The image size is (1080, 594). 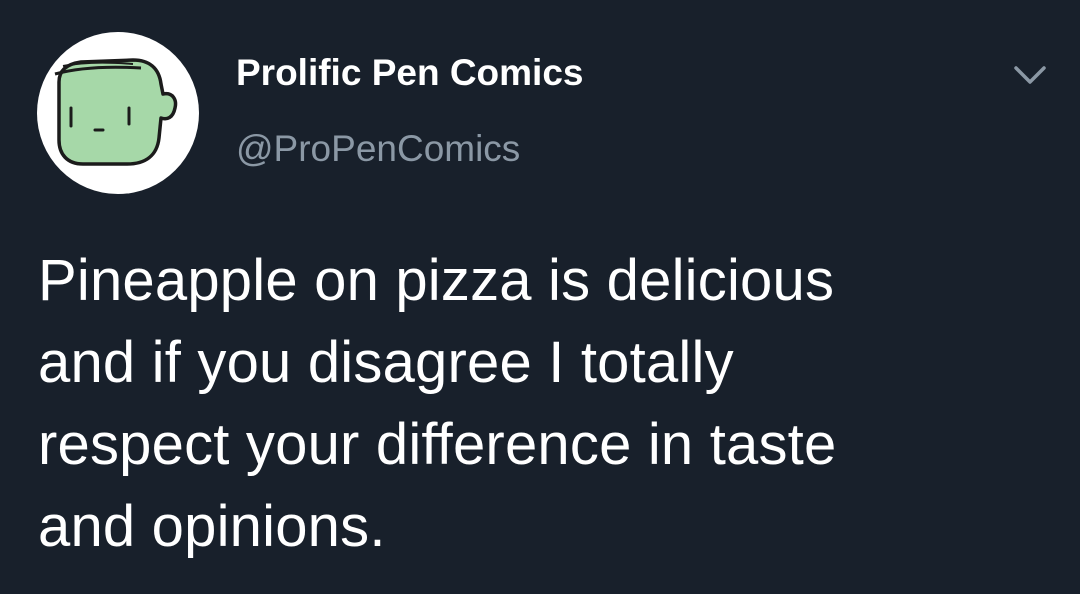 I want to click on avatar, so click(x=118, y=113).